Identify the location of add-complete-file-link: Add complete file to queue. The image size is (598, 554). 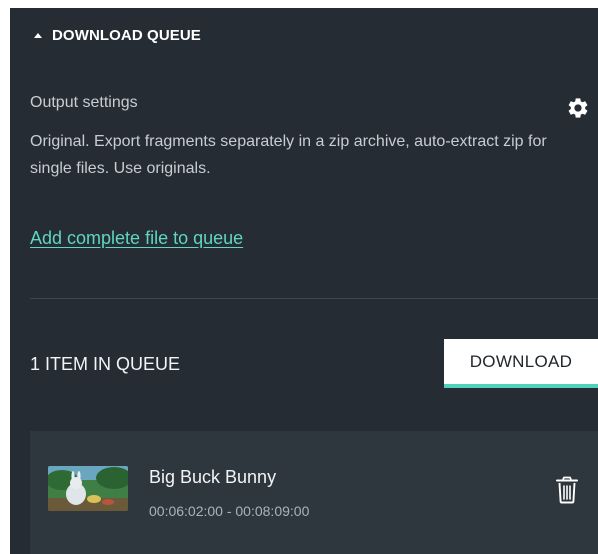
(136, 238).